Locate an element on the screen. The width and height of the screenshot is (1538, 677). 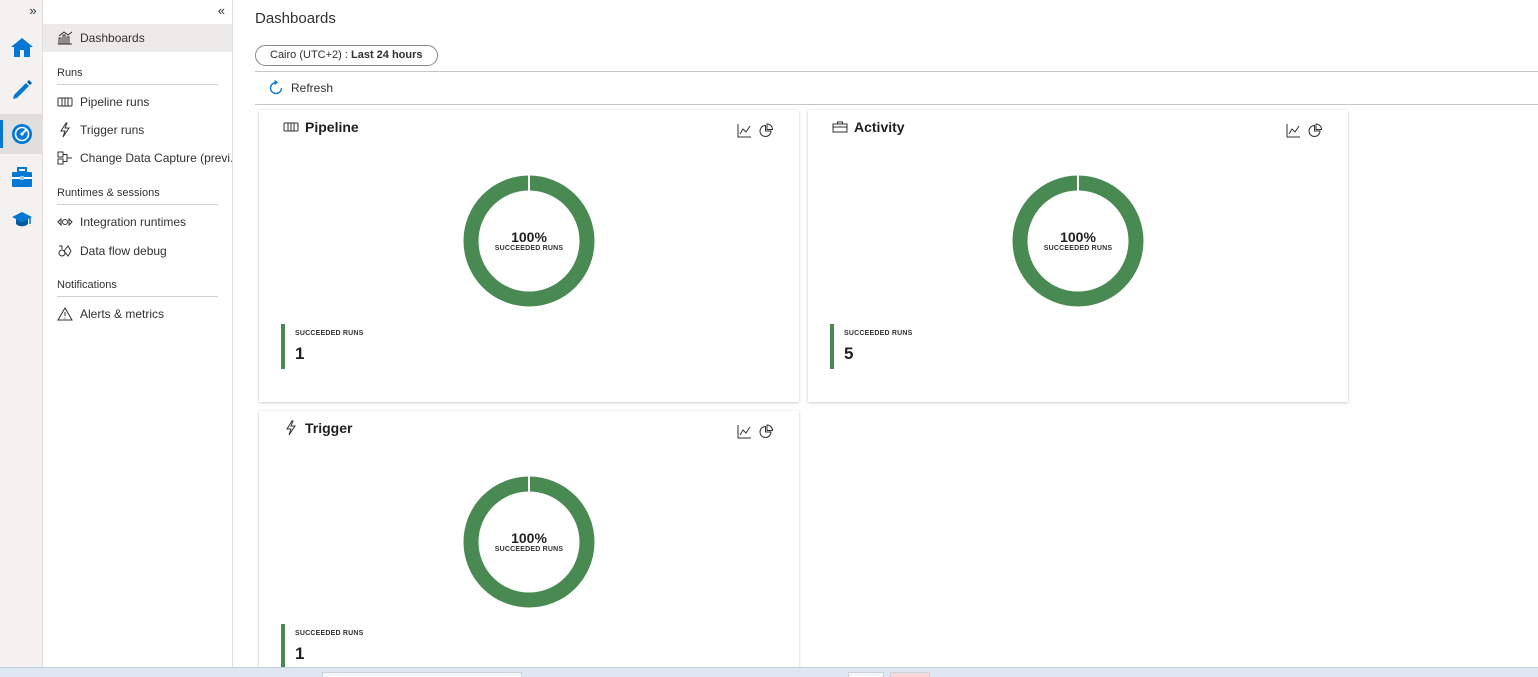
manage-button is located at coordinates (21, 178).